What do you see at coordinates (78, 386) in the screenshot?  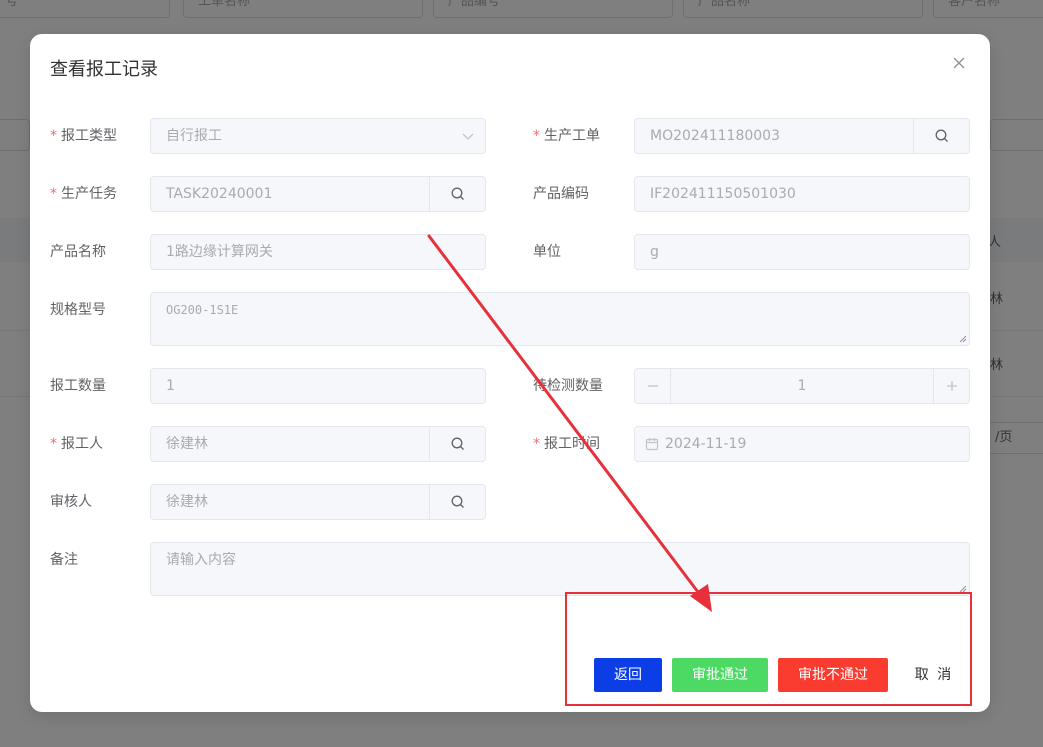 I see `quantity-label: 报工数量` at bounding box center [78, 386].